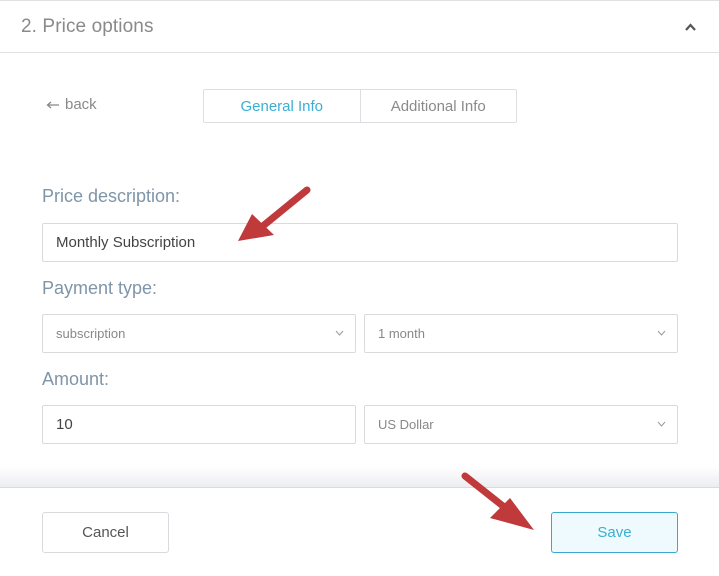  Describe the element at coordinates (81, 104) in the screenshot. I see `back-label: back` at that location.